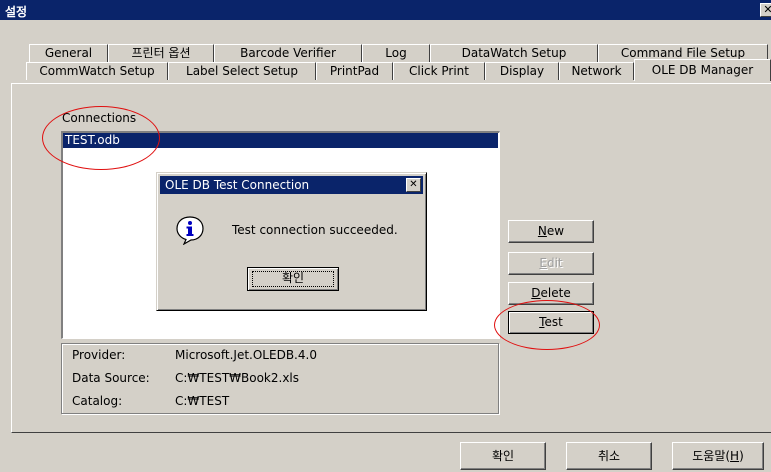 The width and height of the screenshot is (771, 472). I want to click on window-title: 설정, so click(16, 12).